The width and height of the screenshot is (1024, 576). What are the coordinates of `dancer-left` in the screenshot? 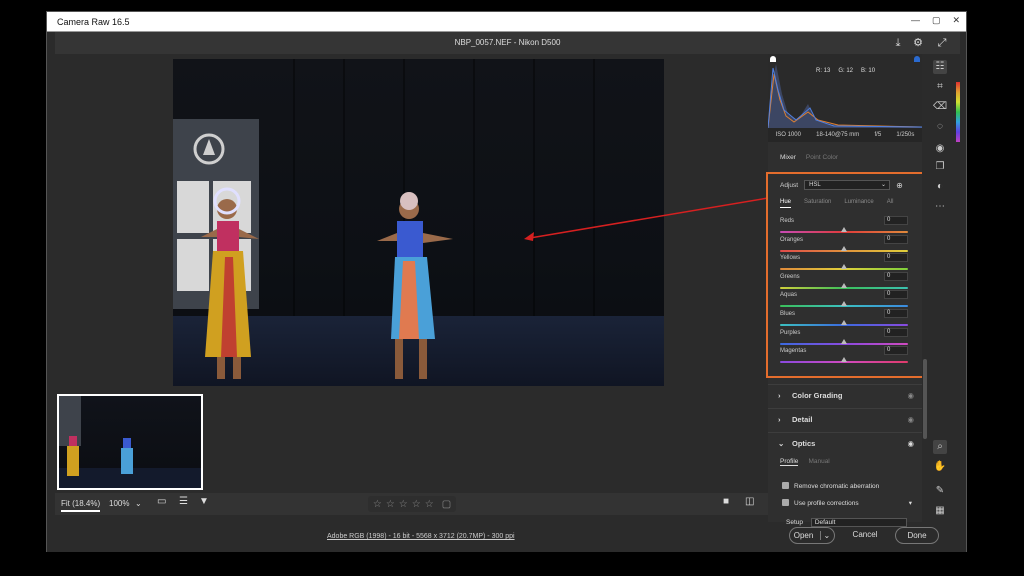 It's located at (230, 283).